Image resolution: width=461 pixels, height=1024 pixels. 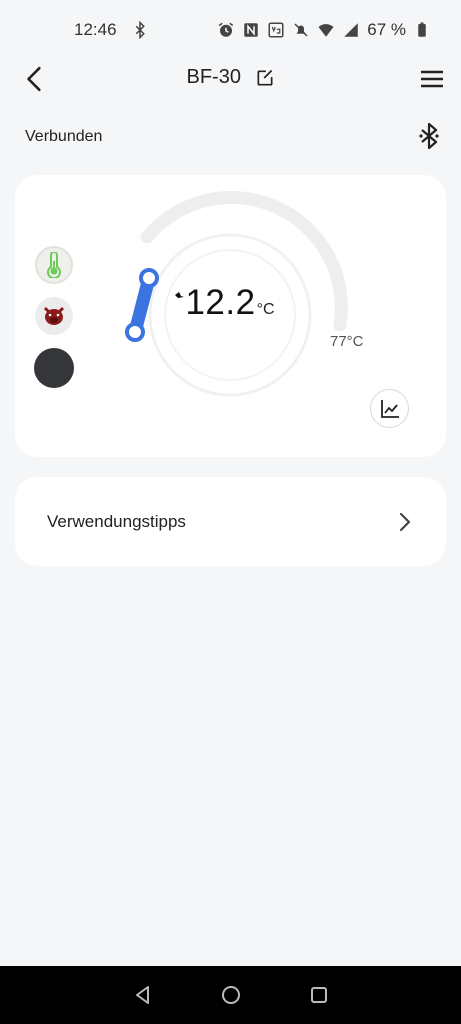 I want to click on chevron-right-icon, so click(x=405, y=522).